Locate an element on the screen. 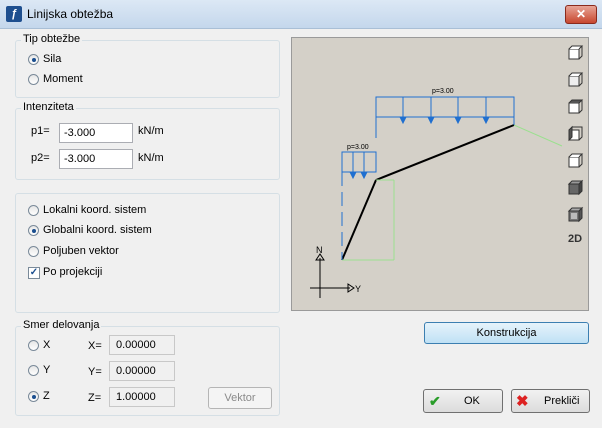 The height and width of the screenshot is (428, 602). cancel-icon: ✖ is located at coordinates (522, 401).